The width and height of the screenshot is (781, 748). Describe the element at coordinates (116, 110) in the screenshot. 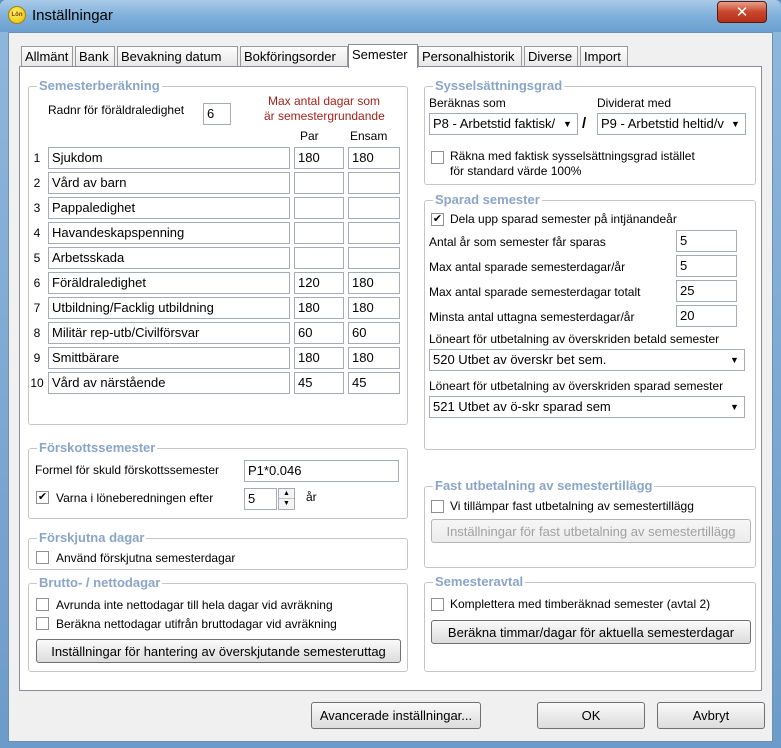

I see `radnr-label: Radnr för föräldraledighet` at that location.